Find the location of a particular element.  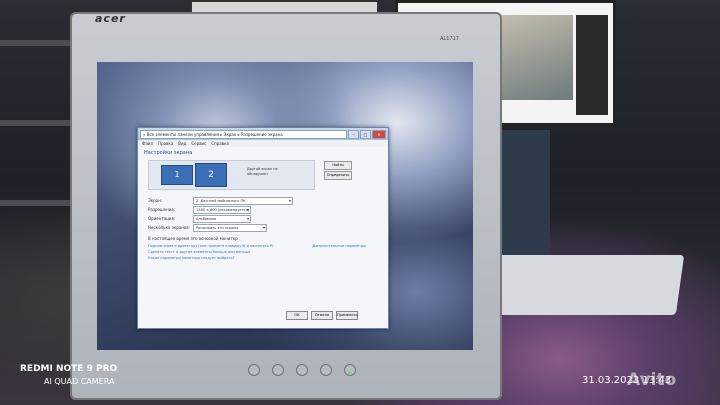

power-button is located at coordinates (350, 370).